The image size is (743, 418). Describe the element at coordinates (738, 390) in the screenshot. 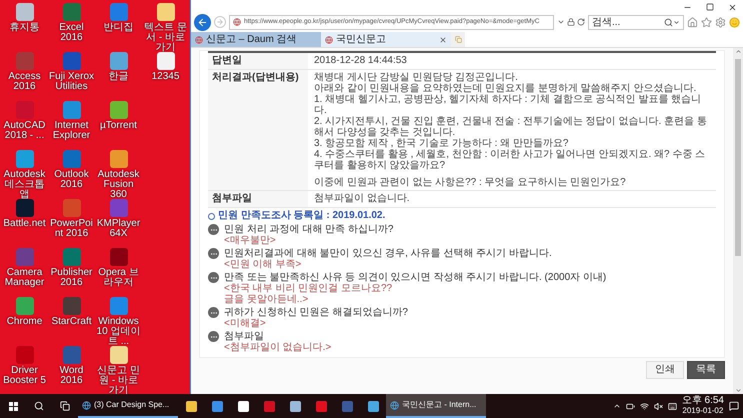

I see `scroll-down-icon` at that location.